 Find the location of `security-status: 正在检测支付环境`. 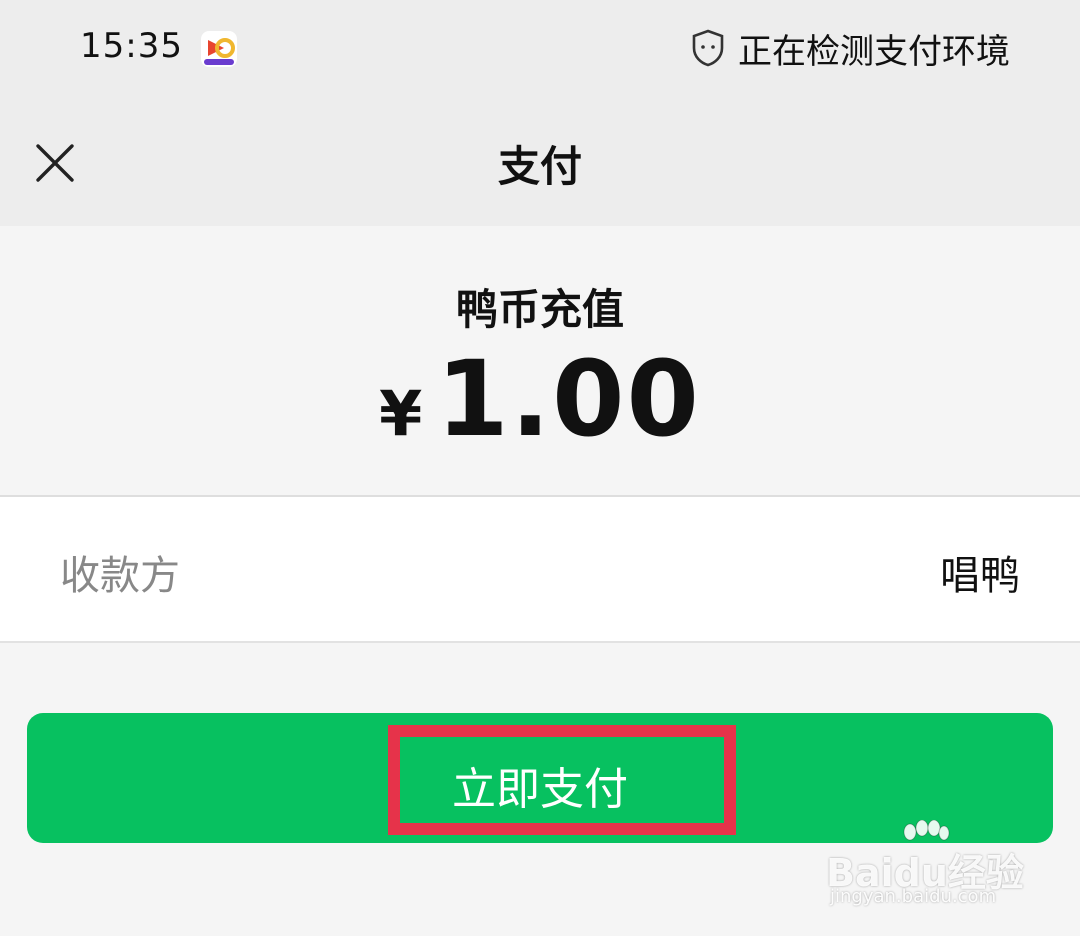

security-status: 正在检测支付环境 is located at coordinates (850, 49).